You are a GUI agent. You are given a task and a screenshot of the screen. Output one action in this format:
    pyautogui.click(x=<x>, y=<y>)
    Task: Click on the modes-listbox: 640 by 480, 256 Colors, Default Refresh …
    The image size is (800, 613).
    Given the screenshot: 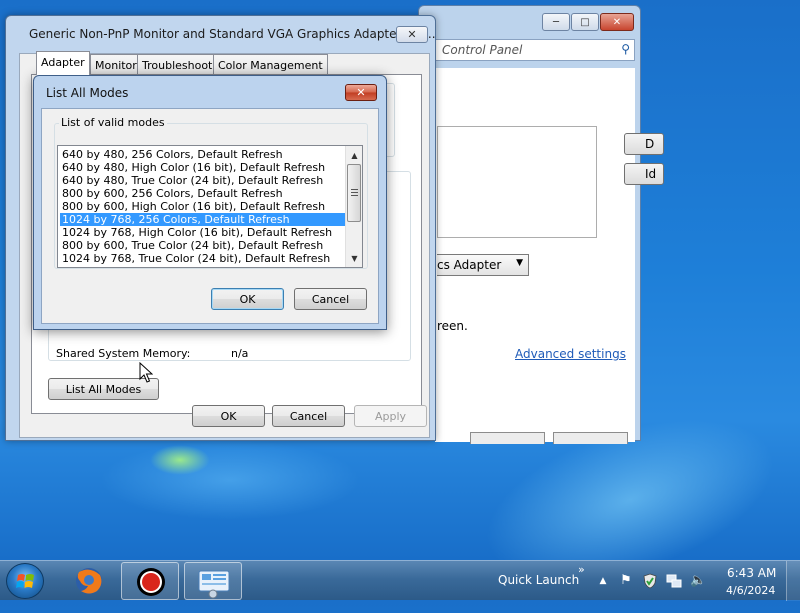 What is the action you would take?
    pyautogui.click(x=210, y=206)
    